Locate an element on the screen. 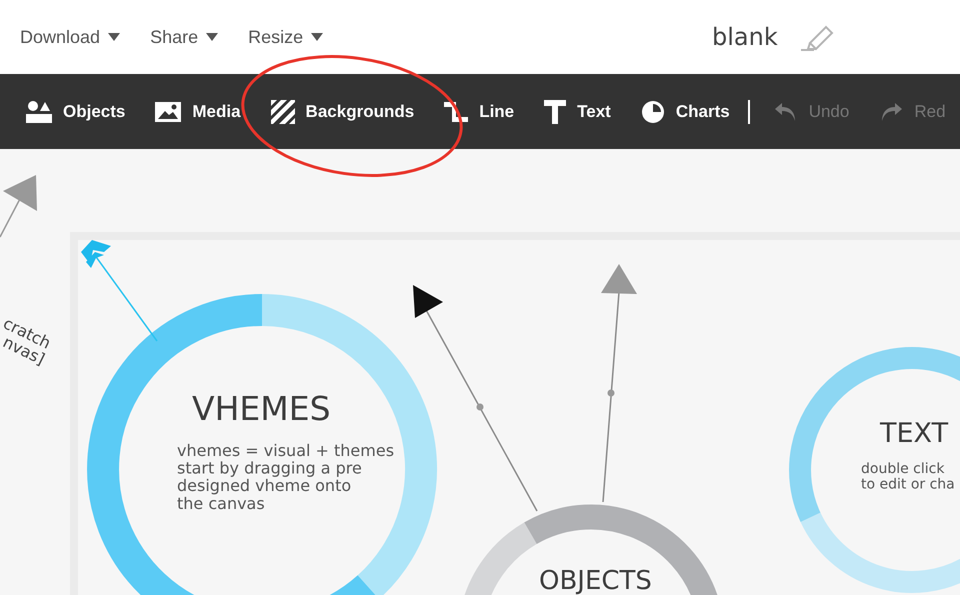  toolbar-button: Objects is located at coordinates (76, 112).